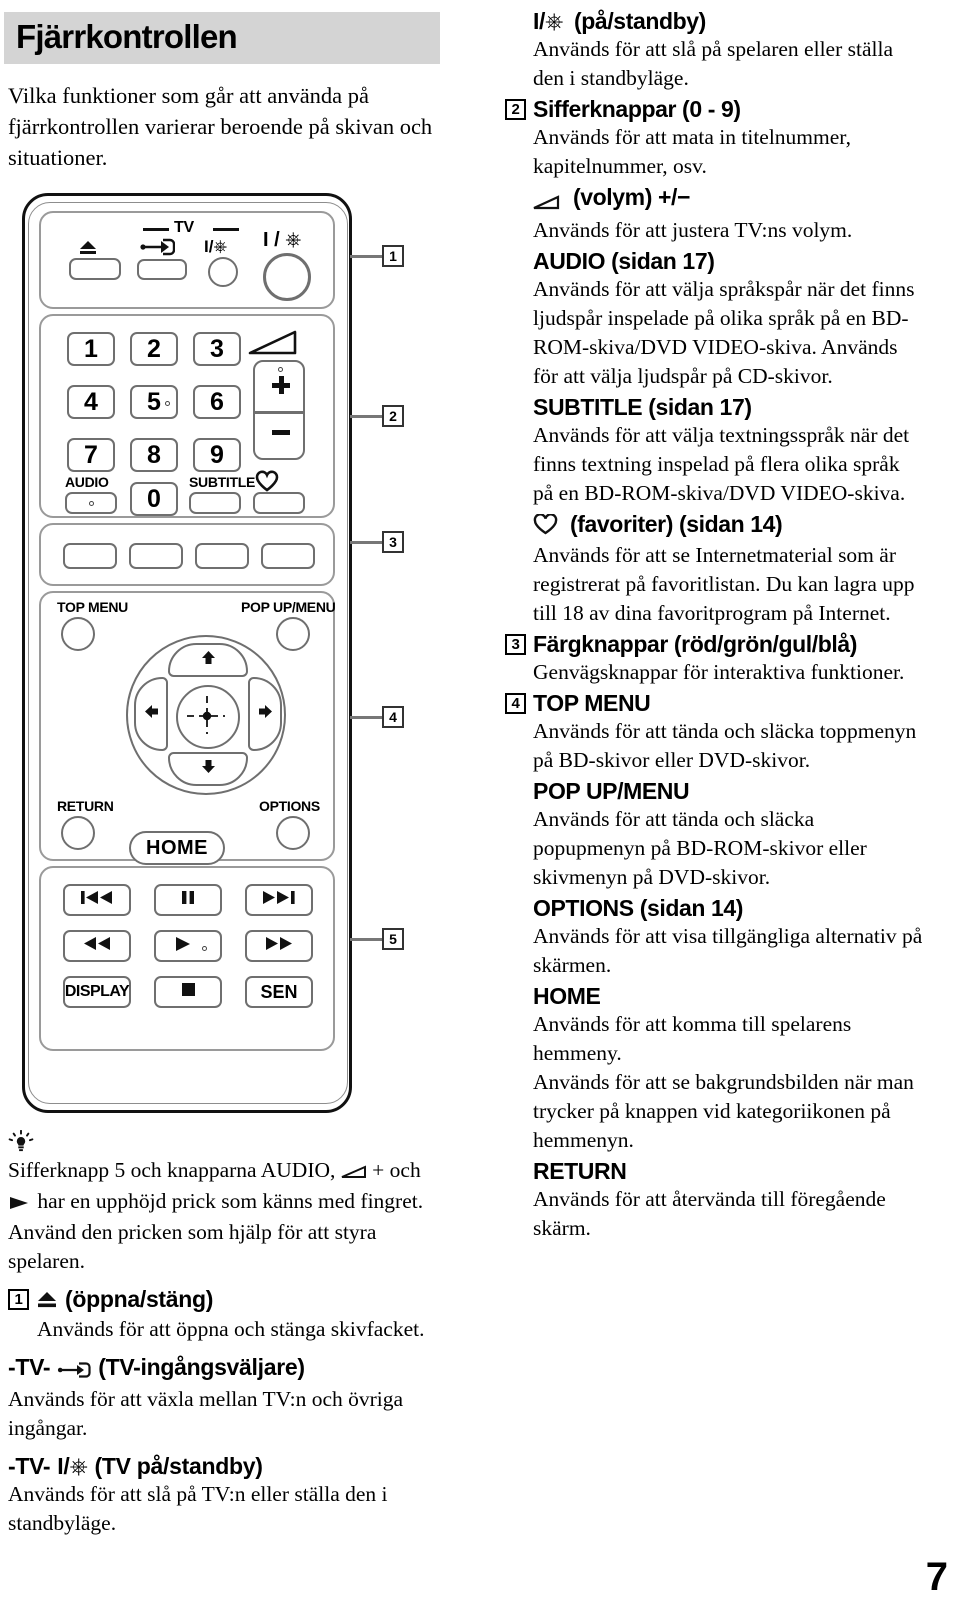 The image size is (960, 1606). I want to click on dpad-enter-button, so click(208, 717).